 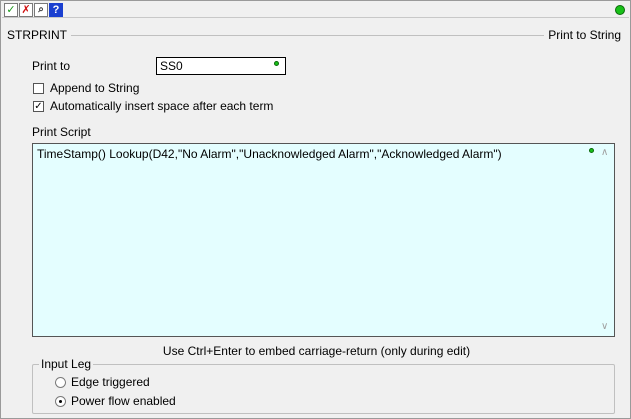 I want to click on cancel-x-icon: ✗, so click(x=26, y=10).